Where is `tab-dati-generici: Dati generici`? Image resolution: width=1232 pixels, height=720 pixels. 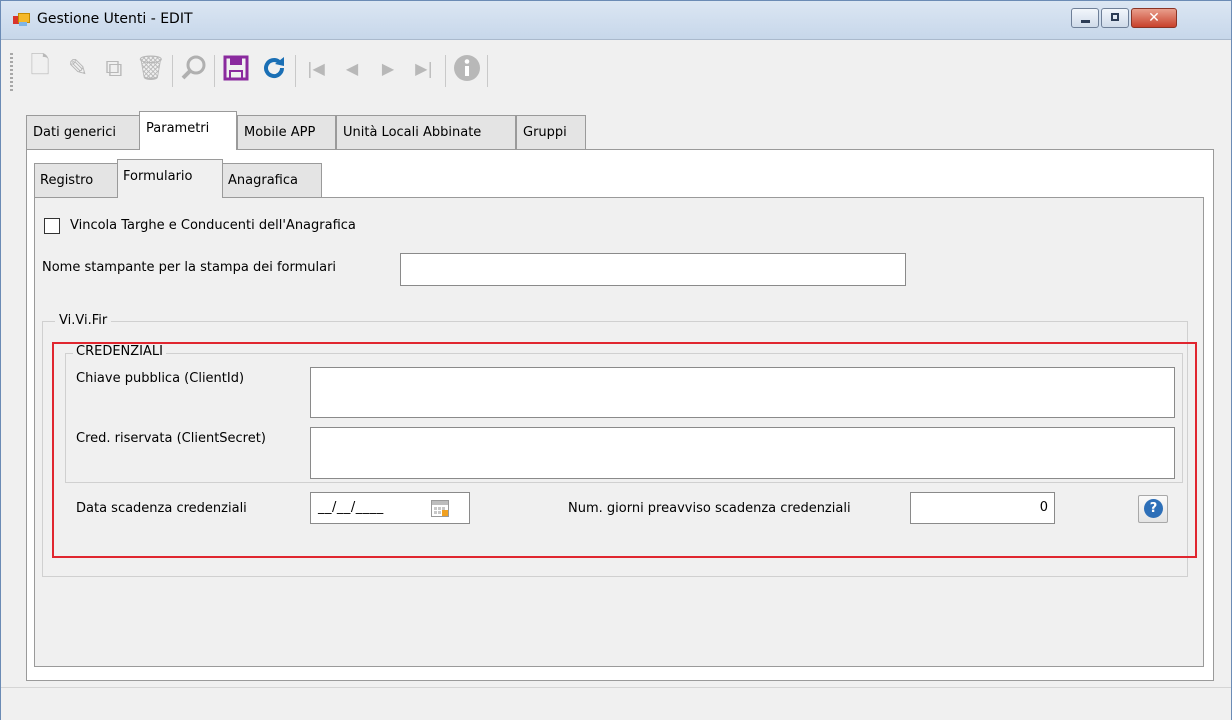 tab-dati-generici: Dati generici is located at coordinates (83, 132).